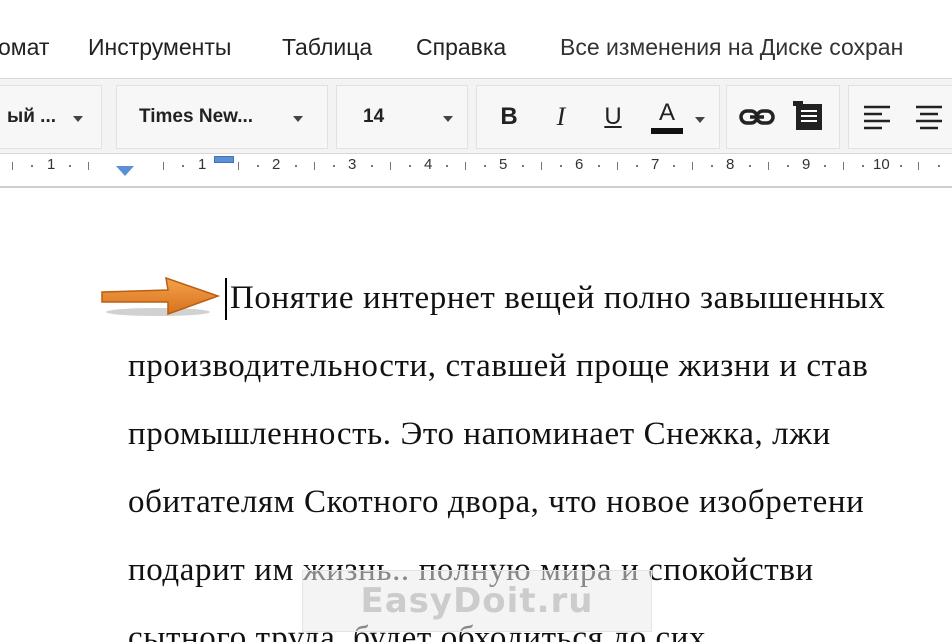  Describe the element at coordinates (558, 298) in the screenshot. I see `document-line: Понятие интернет вещей полно завышенных` at that location.